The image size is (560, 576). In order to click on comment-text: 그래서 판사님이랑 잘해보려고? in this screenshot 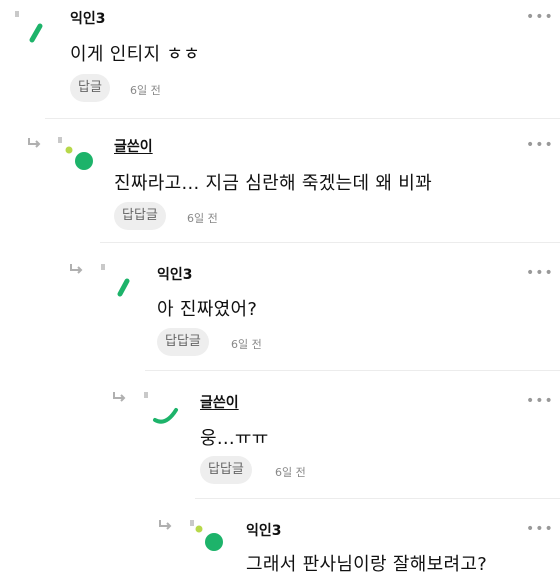, I will do `click(367, 564)`.